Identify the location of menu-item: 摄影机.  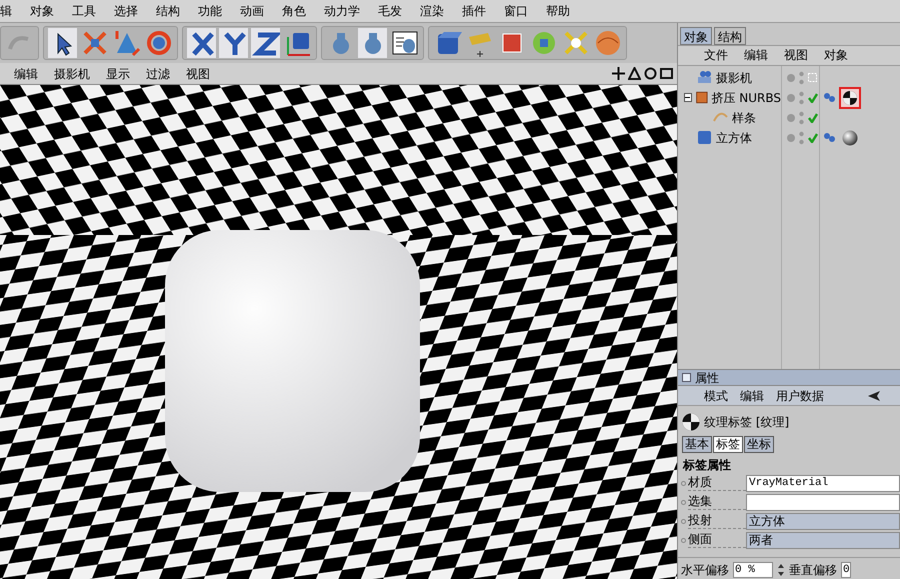
(72, 73).